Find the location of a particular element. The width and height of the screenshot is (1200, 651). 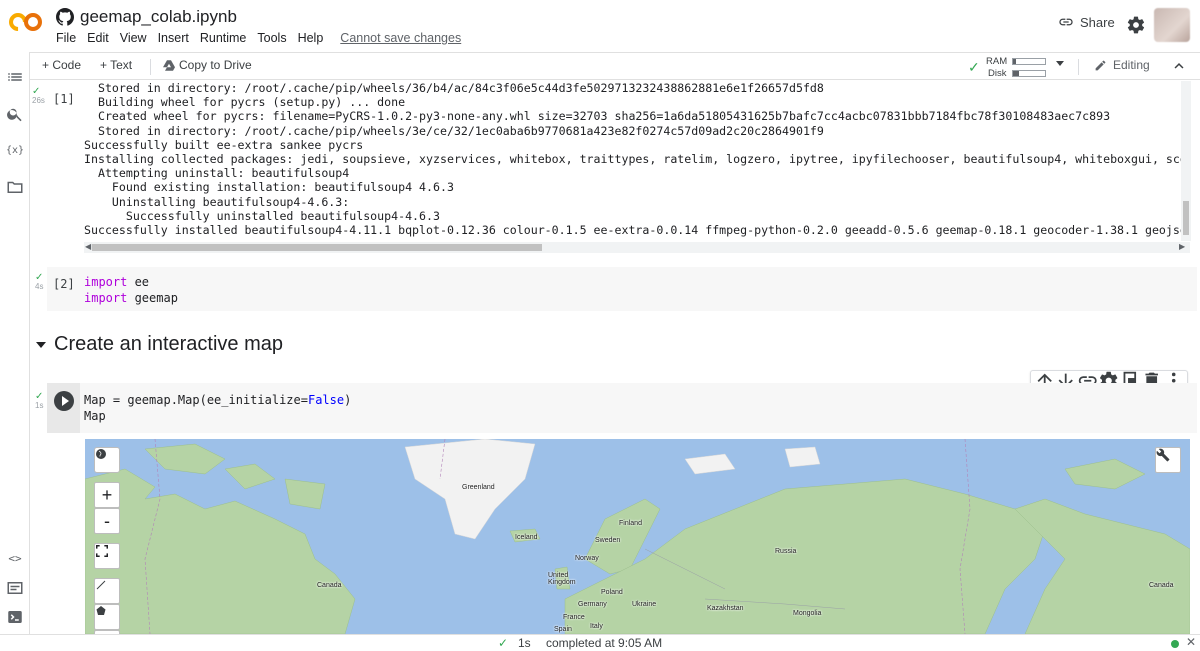

disk-label: Disk is located at coordinates (997, 73).